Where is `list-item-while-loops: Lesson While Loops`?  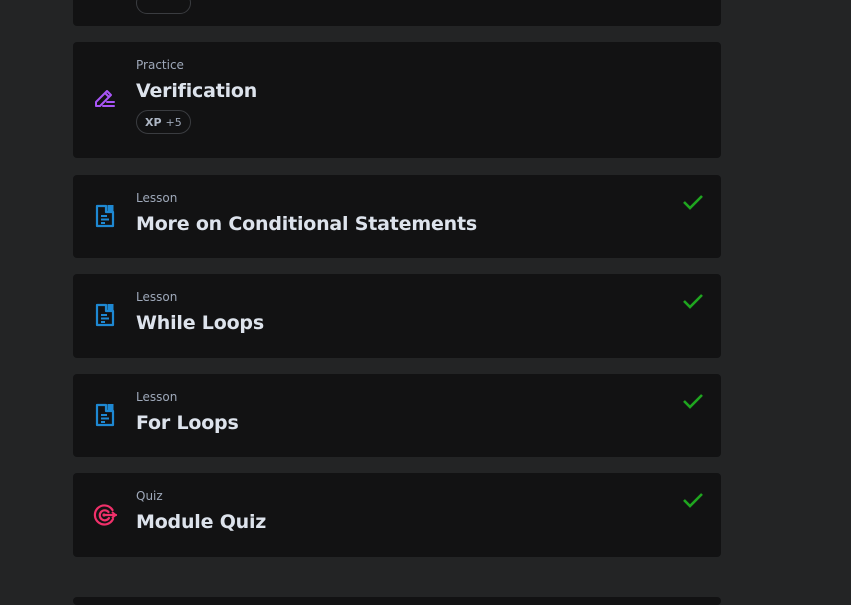
list-item-while-loops: Lesson While Loops is located at coordinates (397, 316).